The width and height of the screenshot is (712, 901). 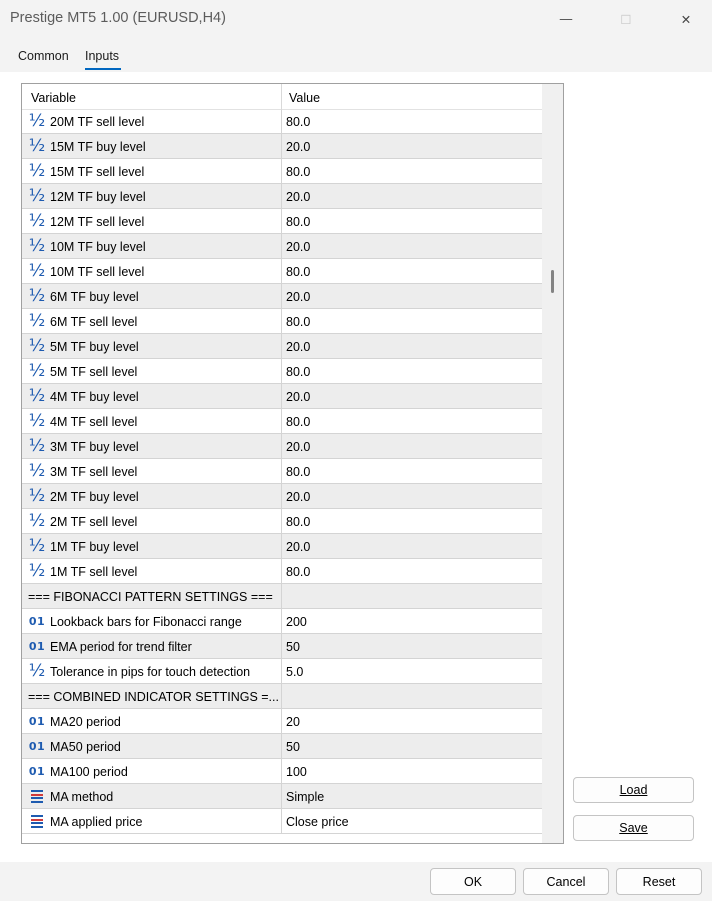 What do you see at coordinates (566, 881) in the screenshot?
I see `cancel-button: Cancel` at bounding box center [566, 881].